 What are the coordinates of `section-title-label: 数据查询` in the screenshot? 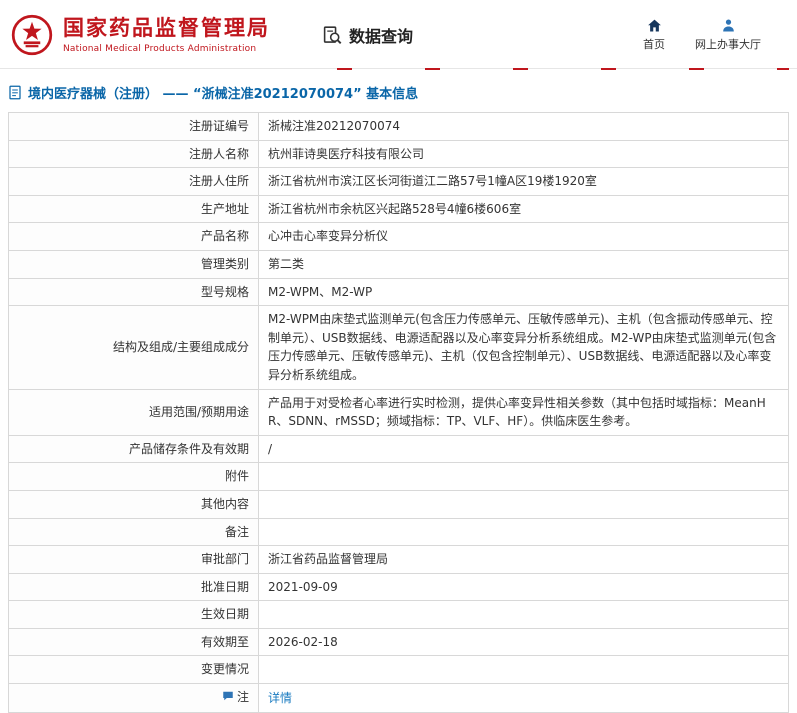 It's located at (381, 36).